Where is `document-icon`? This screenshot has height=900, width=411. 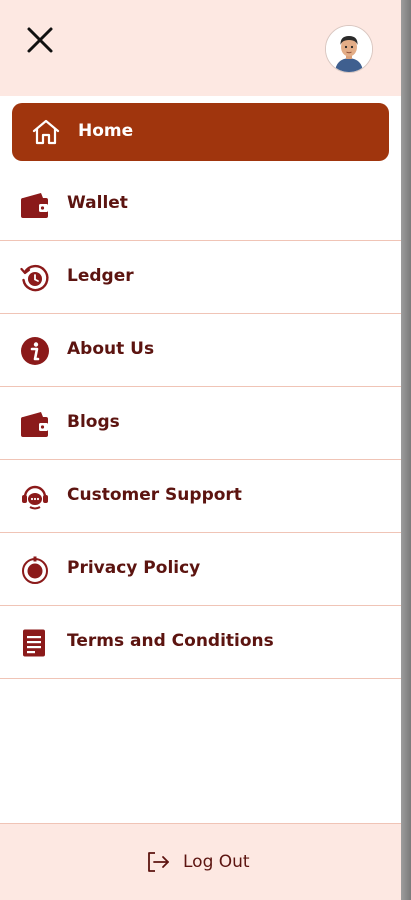
document-icon is located at coordinates (34, 643).